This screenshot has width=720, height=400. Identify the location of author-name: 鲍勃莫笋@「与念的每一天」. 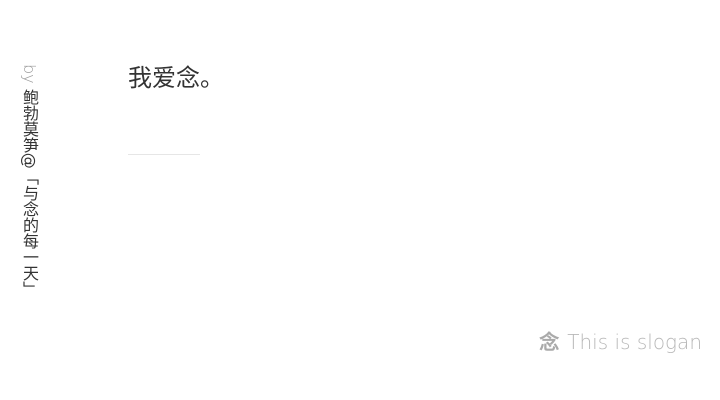
(29, 193).